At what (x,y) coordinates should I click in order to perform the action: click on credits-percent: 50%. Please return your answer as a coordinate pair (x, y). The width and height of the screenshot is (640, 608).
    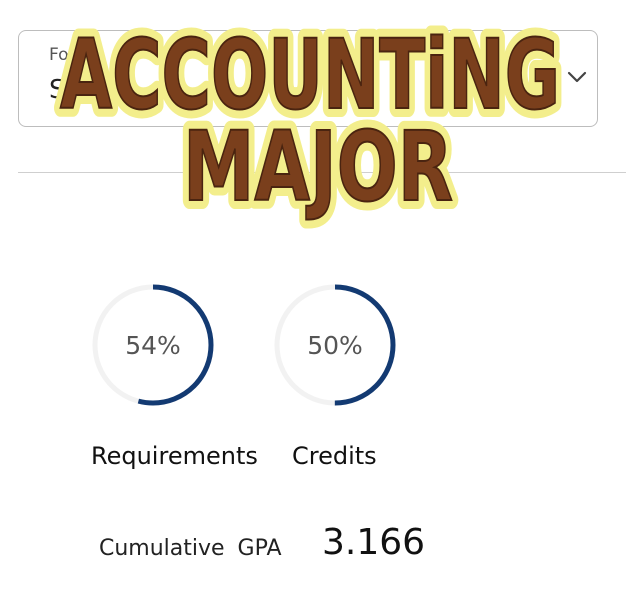
    Looking at the image, I should click on (335, 345).